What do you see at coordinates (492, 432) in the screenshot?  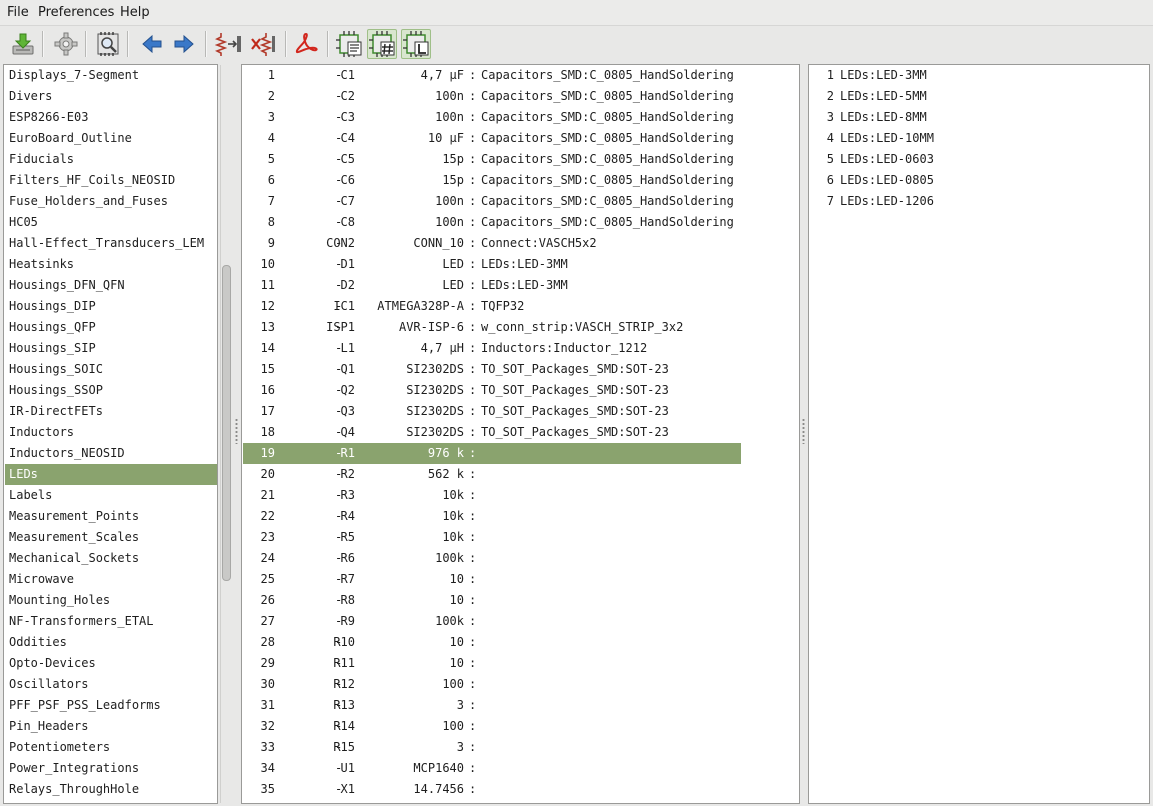 I see `component-row: 18 Q4 SI2302DS TO_SOT_Packages_SMD:SOT-23 -:` at bounding box center [492, 432].